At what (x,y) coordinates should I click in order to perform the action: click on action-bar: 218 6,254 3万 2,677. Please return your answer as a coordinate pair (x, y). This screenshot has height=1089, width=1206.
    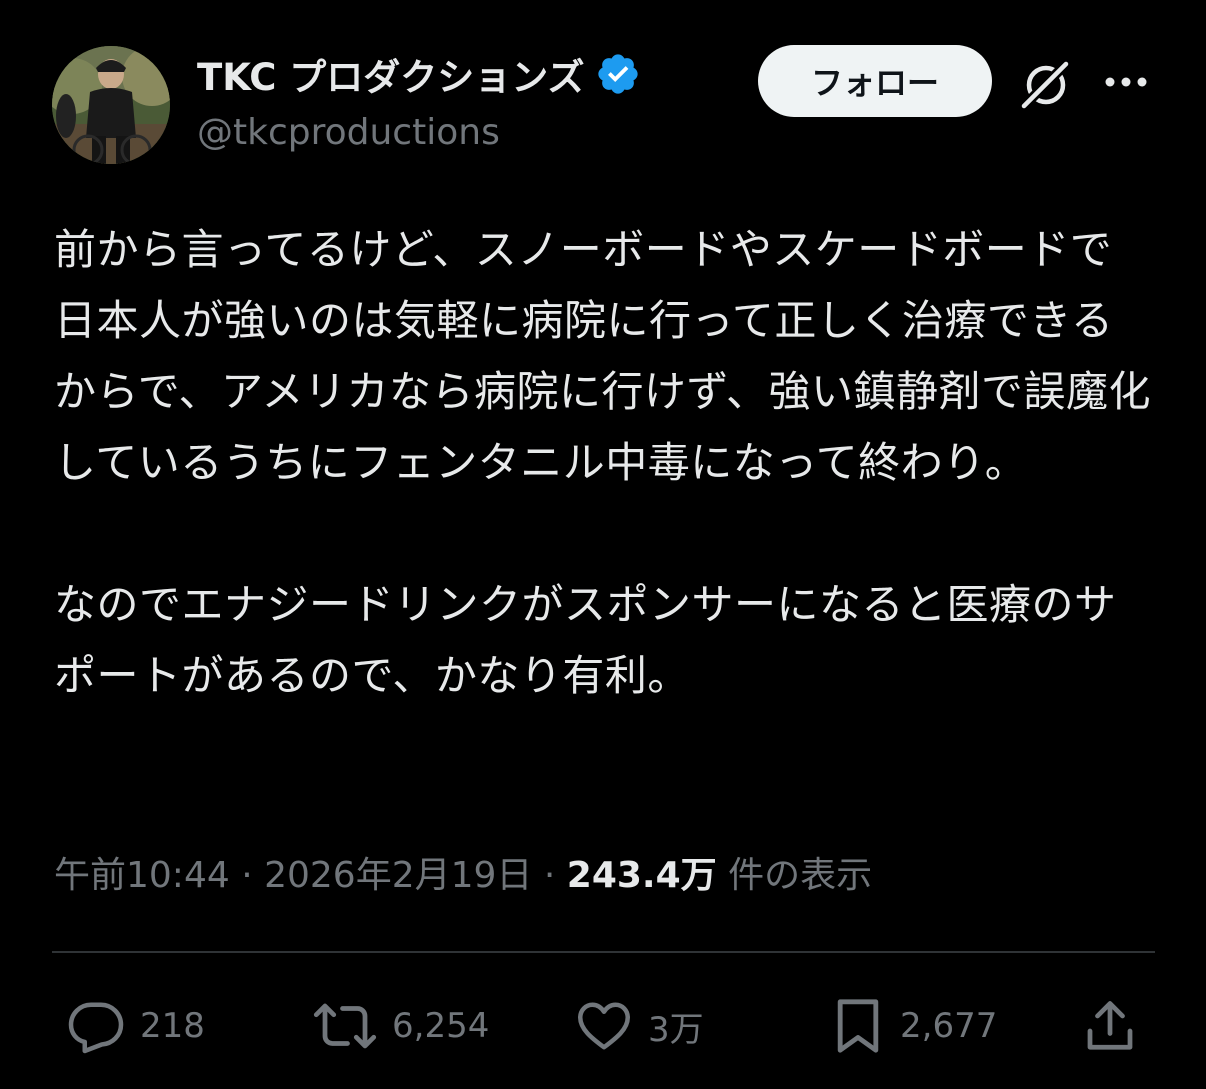
    Looking at the image, I should click on (603, 1026).